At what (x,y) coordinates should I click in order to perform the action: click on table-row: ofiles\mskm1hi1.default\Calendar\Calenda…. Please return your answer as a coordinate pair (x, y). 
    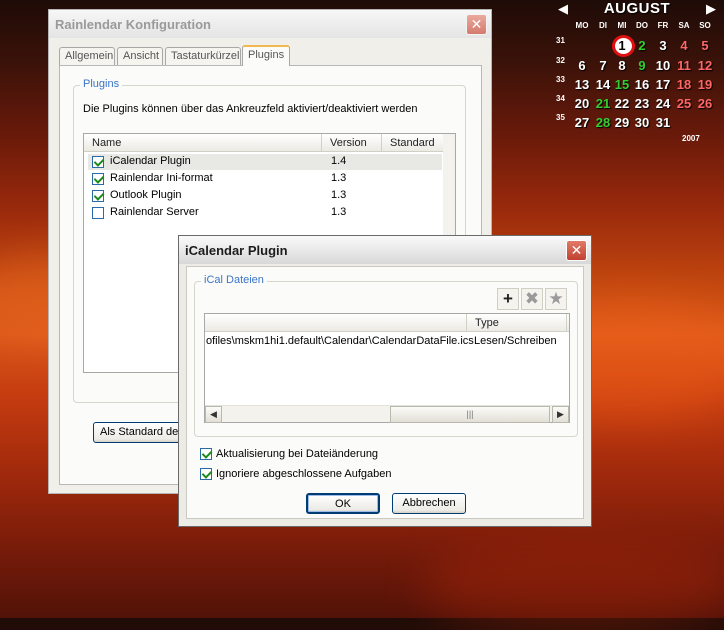
    Looking at the image, I should click on (387, 342).